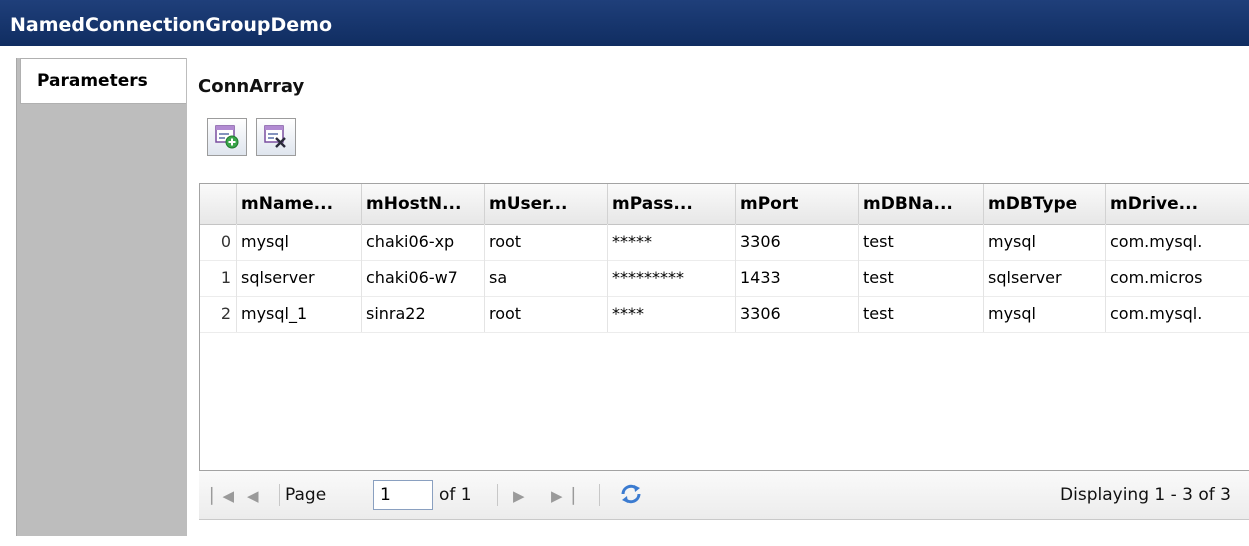 The width and height of the screenshot is (1249, 546). What do you see at coordinates (8, 296) in the screenshot?
I see `frame-edge` at bounding box center [8, 296].